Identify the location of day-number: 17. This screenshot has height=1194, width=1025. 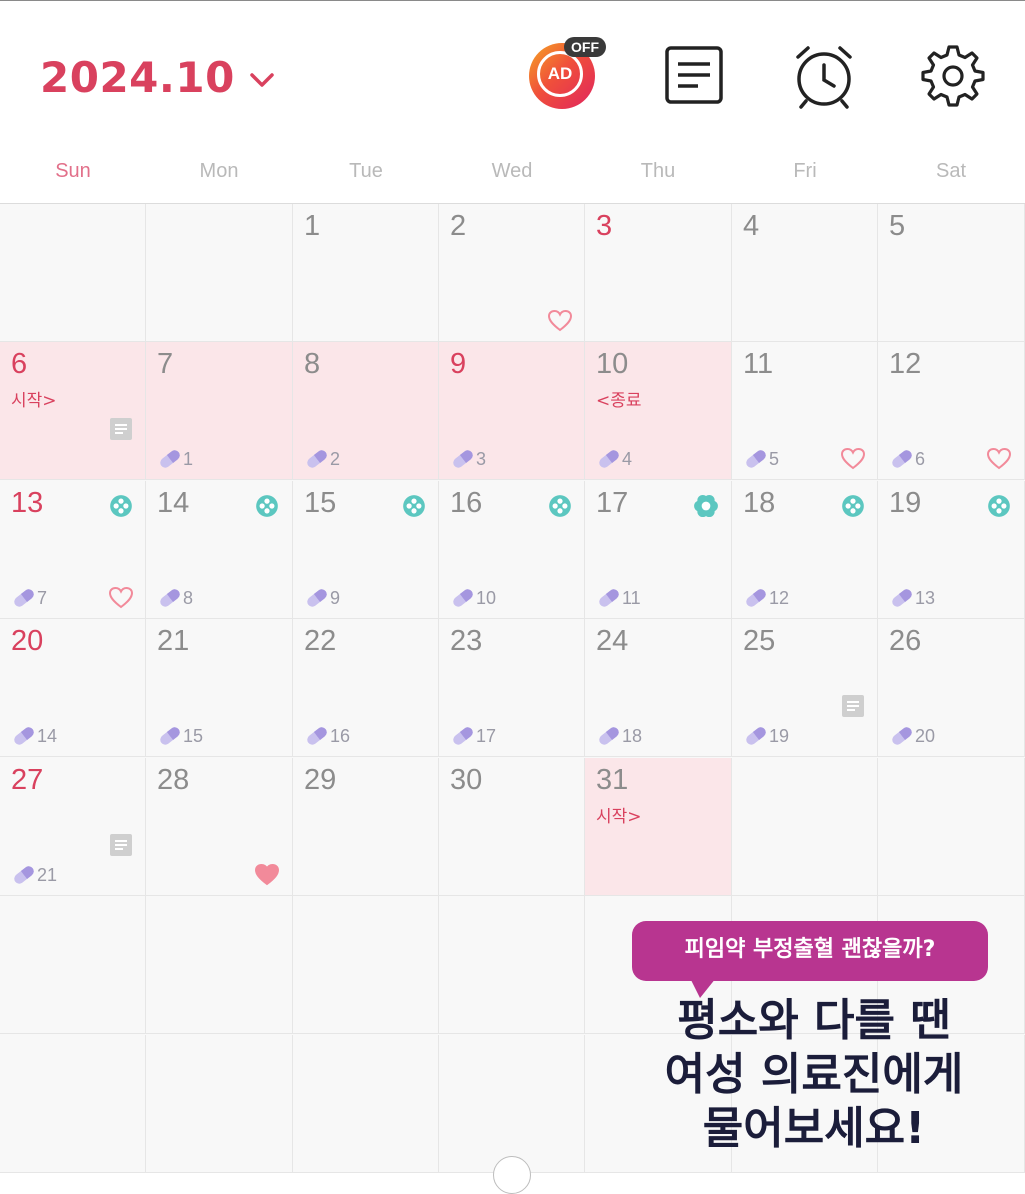
(612, 503).